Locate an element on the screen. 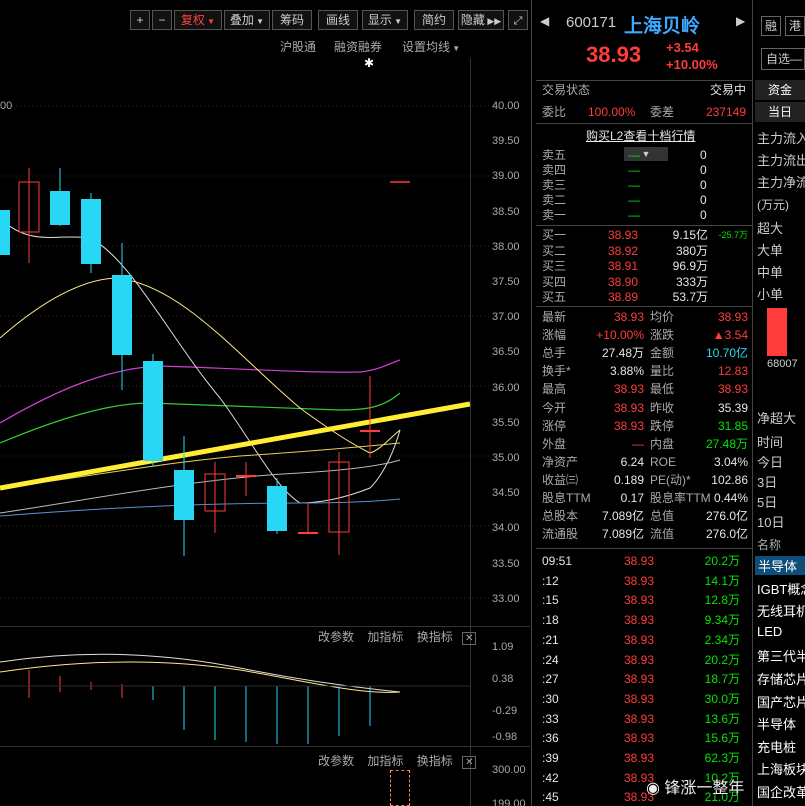  sector-item: 无线耳机 is located at coordinates (781, 610).